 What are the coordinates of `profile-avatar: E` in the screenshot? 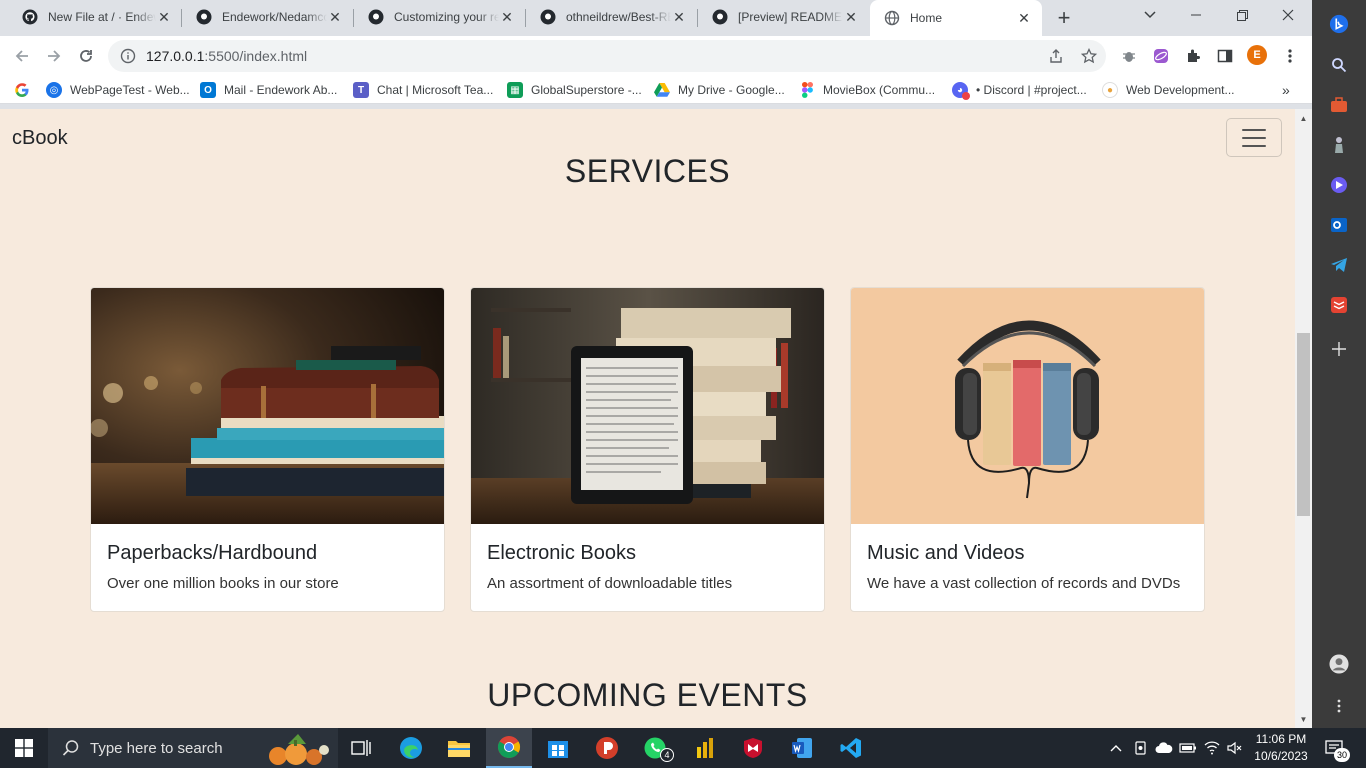 It's located at (1257, 55).